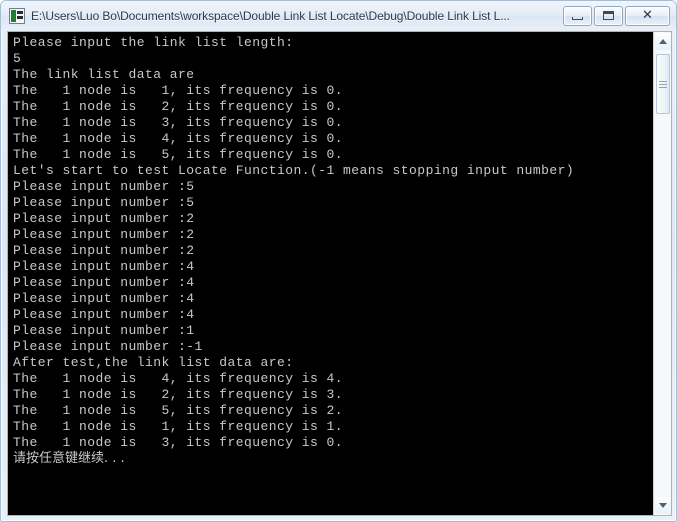 Image resolution: width=677 pixels, height=522 pixels. What do you see at coordinates (108, 346) in the screenshot?
I see `console-line: Please input number :-1` at bounding box center [108, 346].